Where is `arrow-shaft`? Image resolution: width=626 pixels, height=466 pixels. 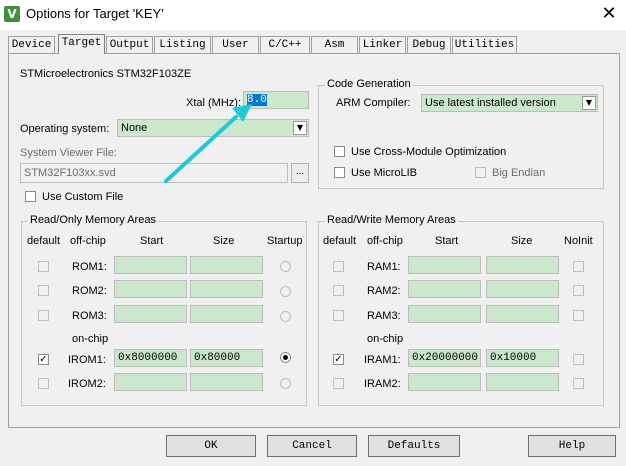 arrow-shaft is located at coordinates (201, 149).